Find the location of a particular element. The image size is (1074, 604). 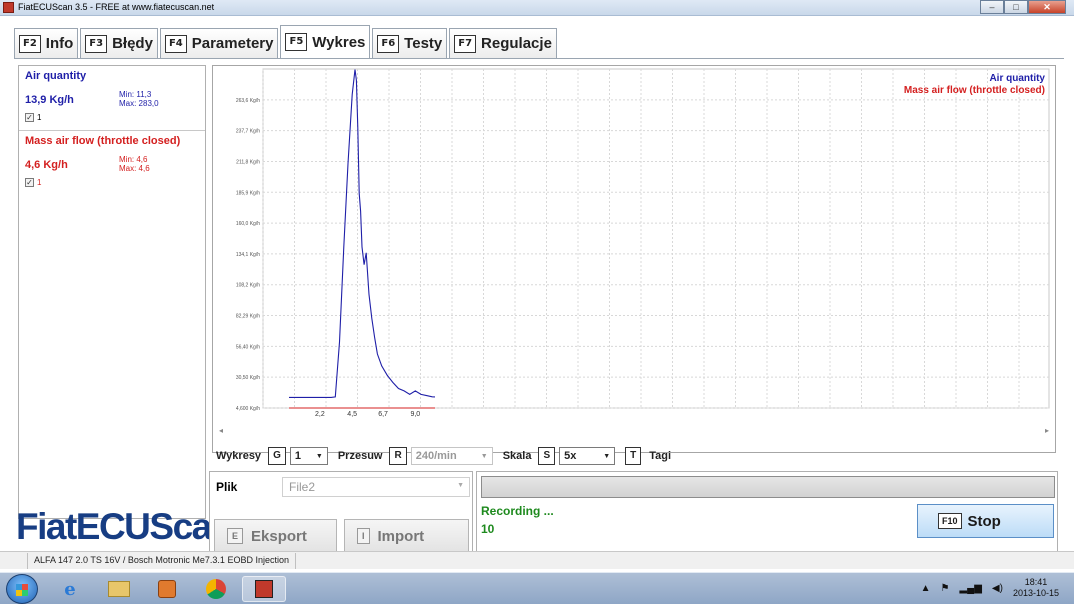

y-tick-label: 108,2 Kg/h is located at coordinates (248, 286).